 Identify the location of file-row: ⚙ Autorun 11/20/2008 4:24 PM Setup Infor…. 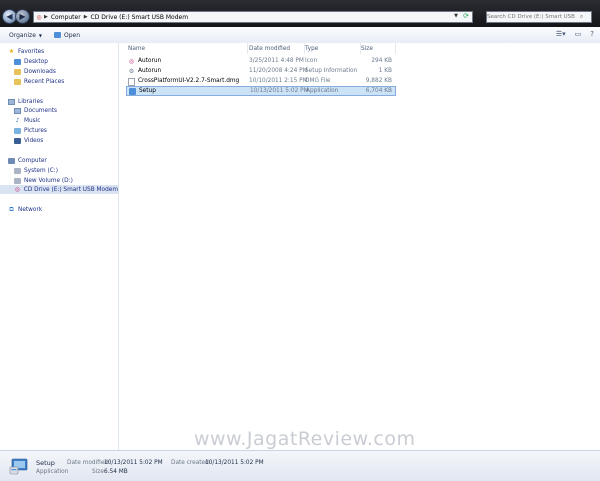
(261, 72).